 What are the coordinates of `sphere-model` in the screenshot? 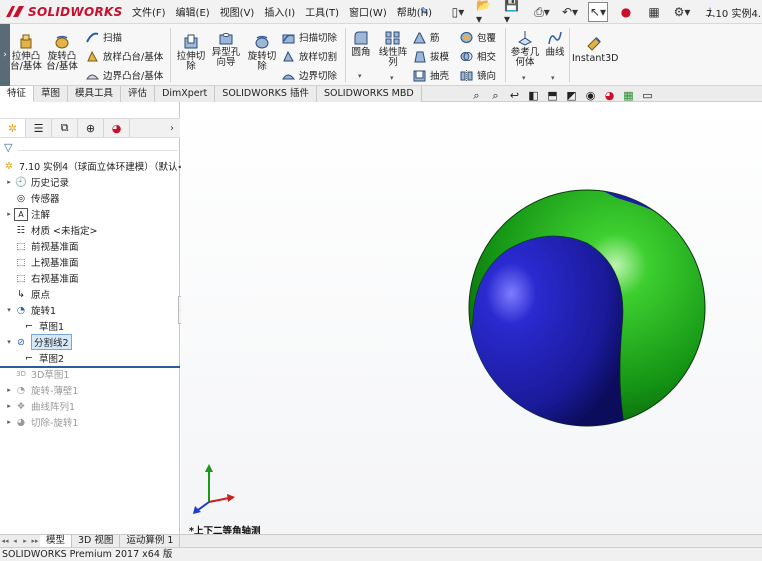 It's located at (587, 308).